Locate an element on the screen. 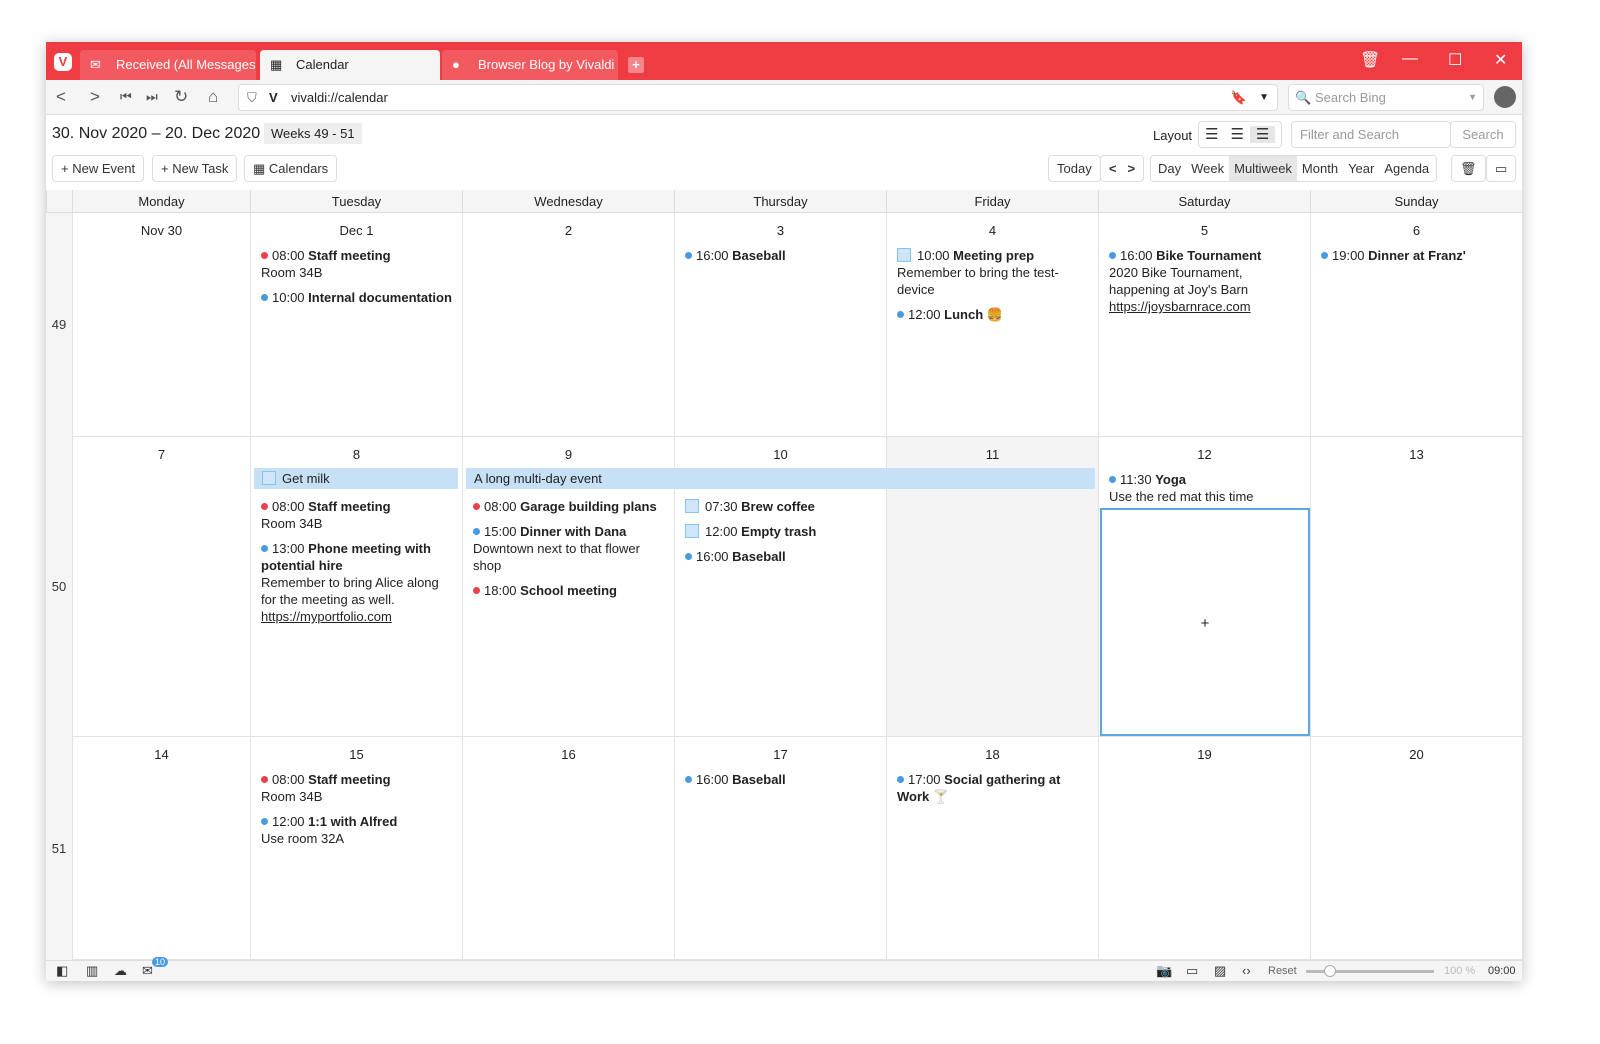 This screenshot has width=1600, height=1044. calendar-event: 18:00 School meeting is located at coordinates (568, 590).